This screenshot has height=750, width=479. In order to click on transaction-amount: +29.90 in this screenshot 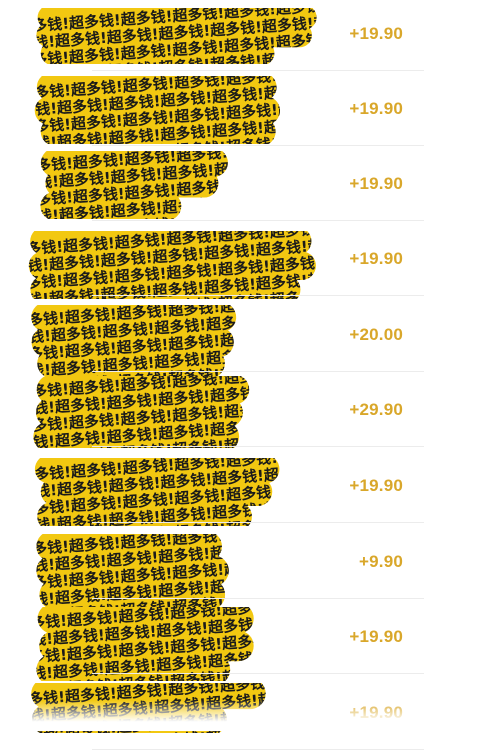, I will do `click(376, 409)`.